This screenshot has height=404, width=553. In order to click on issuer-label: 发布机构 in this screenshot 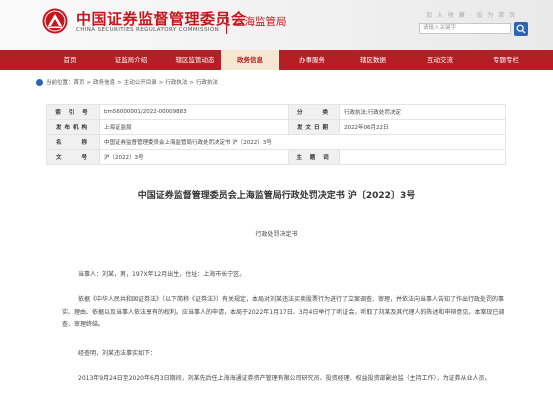, I will do `click(73, 127)`.